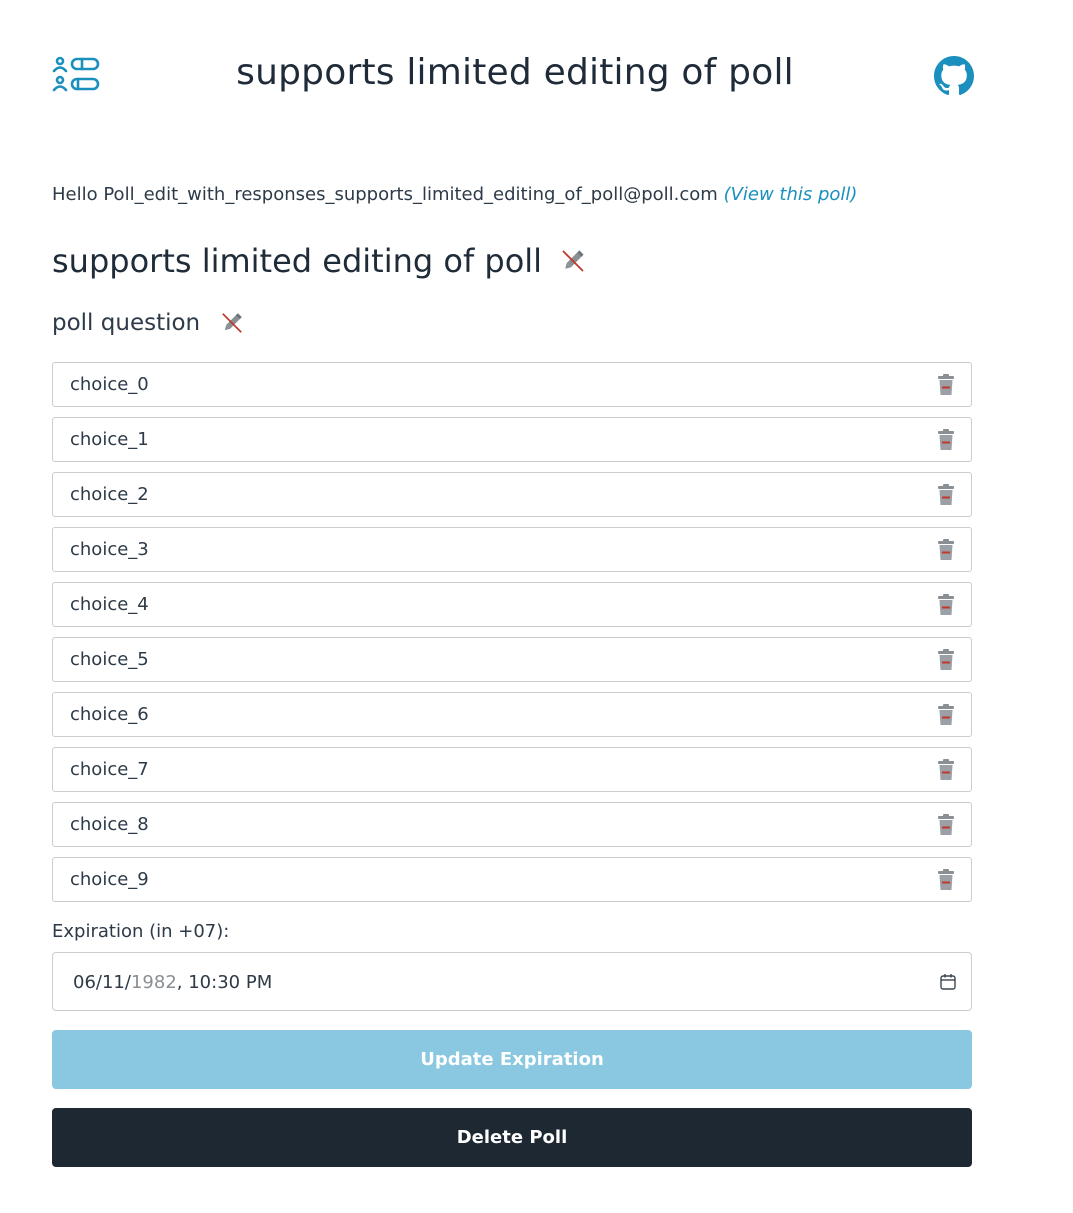 This screenshot has width=1073, height=1213. I want to click on choice-label: choice_5, so click(109, 659).